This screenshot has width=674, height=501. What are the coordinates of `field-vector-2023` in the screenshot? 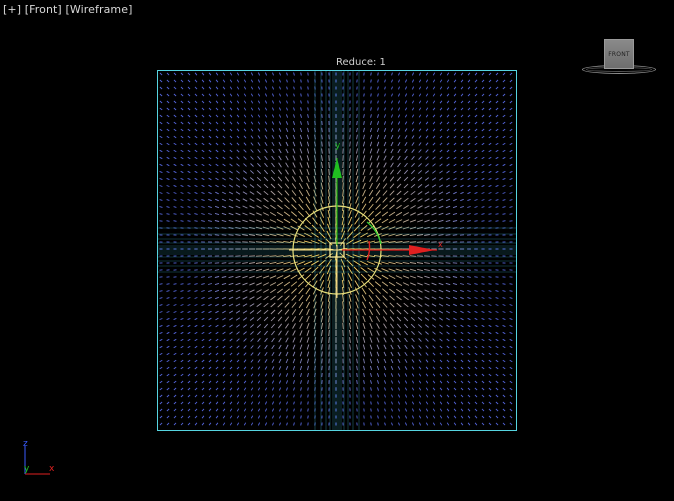 It's located at (406, 347).